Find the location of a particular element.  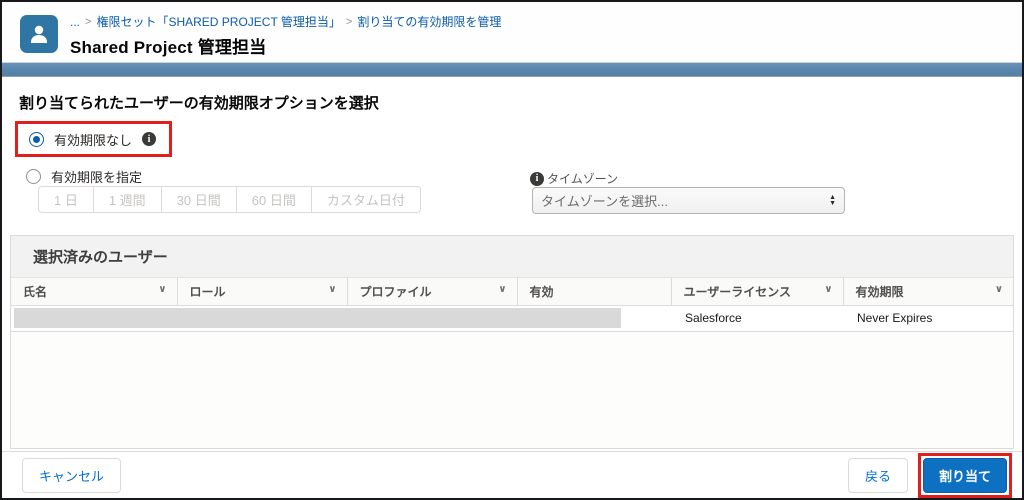

duration-30-days-button: 30 日間 is located at coordinates (199, 199).